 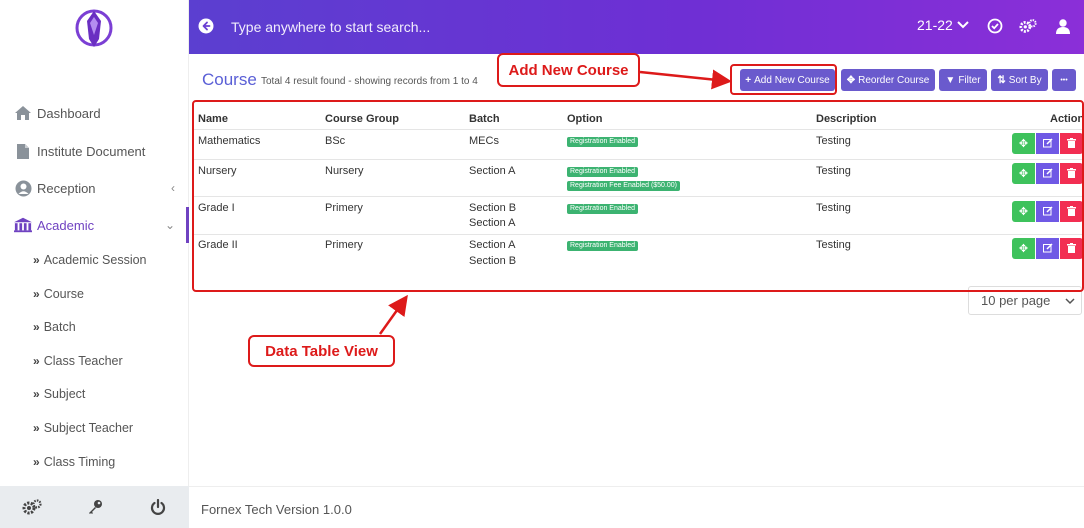 What do you see at coordinates (64, 394) in the screenshot?
I see `sidebar-subitem-label: Subject` at bounding box center [64, 394].